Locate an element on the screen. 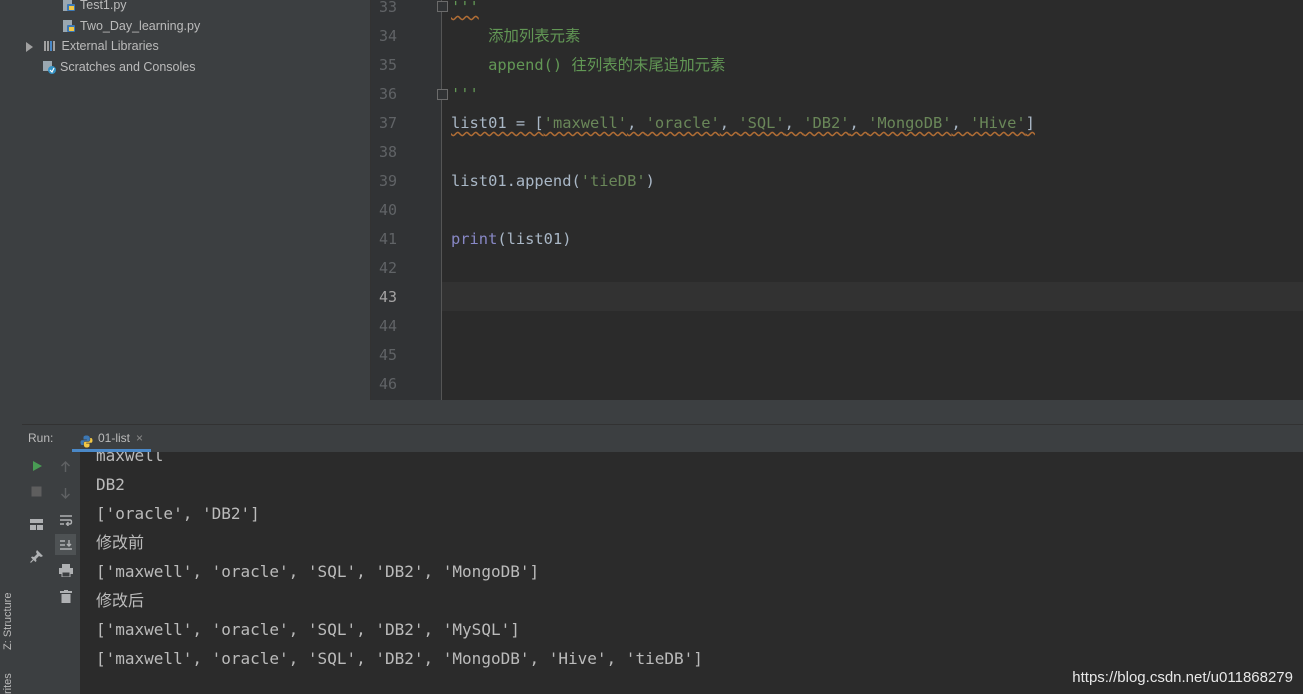 The width and height of the screenshot is (1303, 694). print-button is located at coordinates (65, 570).